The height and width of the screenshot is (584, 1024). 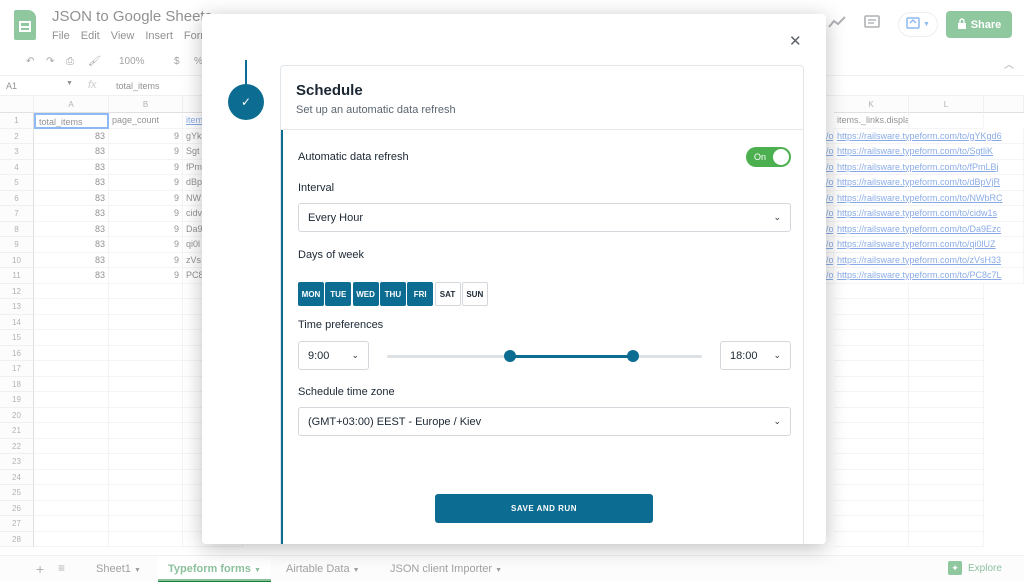 What do you see at coordinates (760, 157) in the screenshot?
I see `toggle-state-label: On` at bounding box center [760, 157].